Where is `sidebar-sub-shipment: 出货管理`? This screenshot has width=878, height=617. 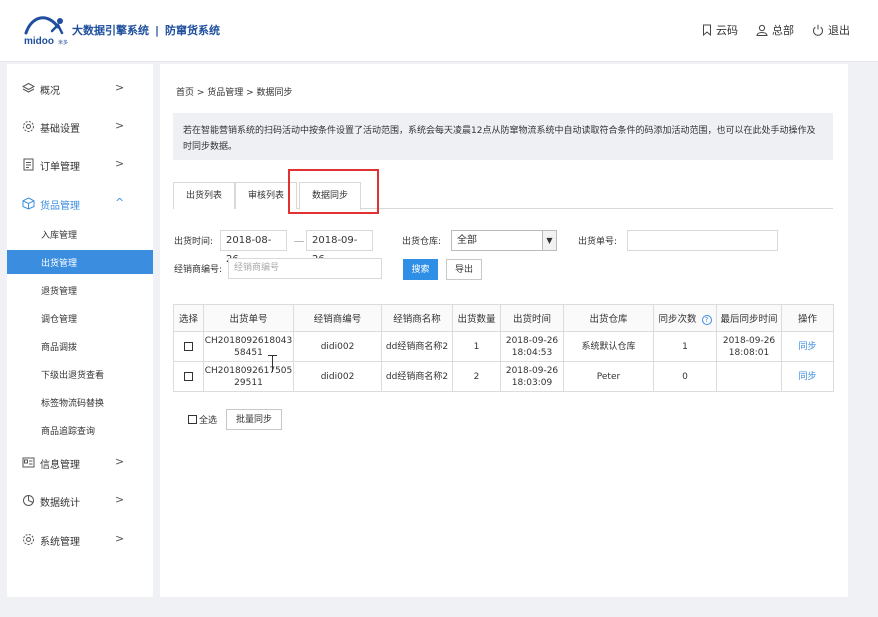 sidebar-sub-shipment: 出货管理 is located at coordinates (80, 262).